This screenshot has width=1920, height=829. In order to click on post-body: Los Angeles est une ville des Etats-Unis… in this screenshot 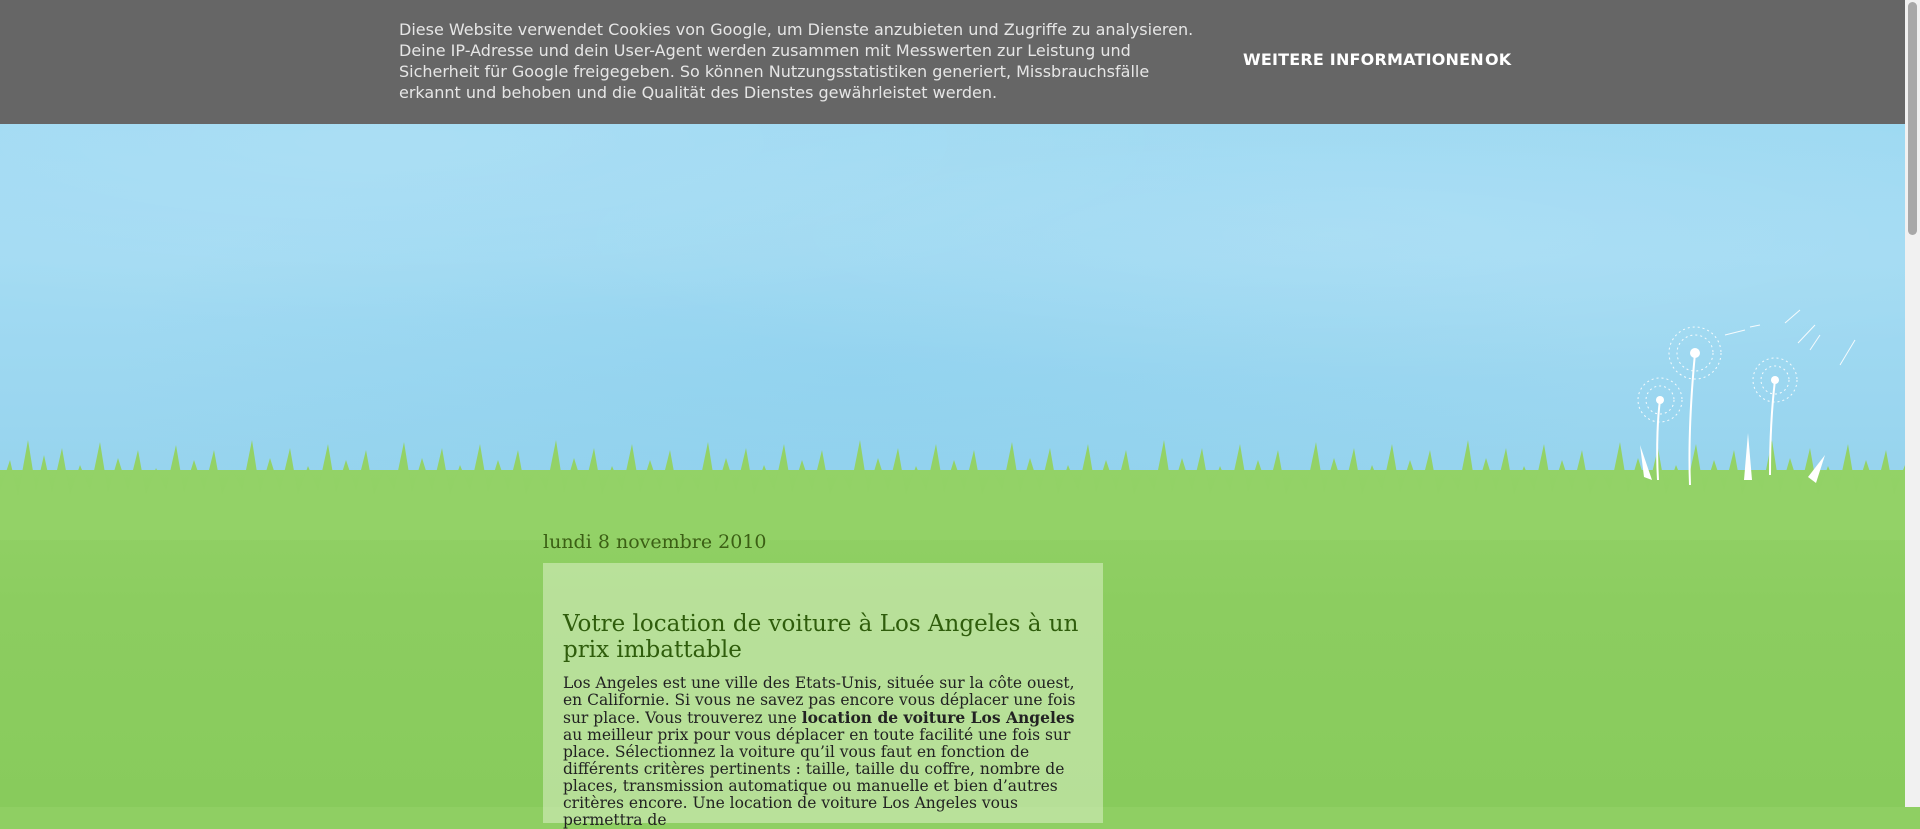, I will do `click(823, 752)`.